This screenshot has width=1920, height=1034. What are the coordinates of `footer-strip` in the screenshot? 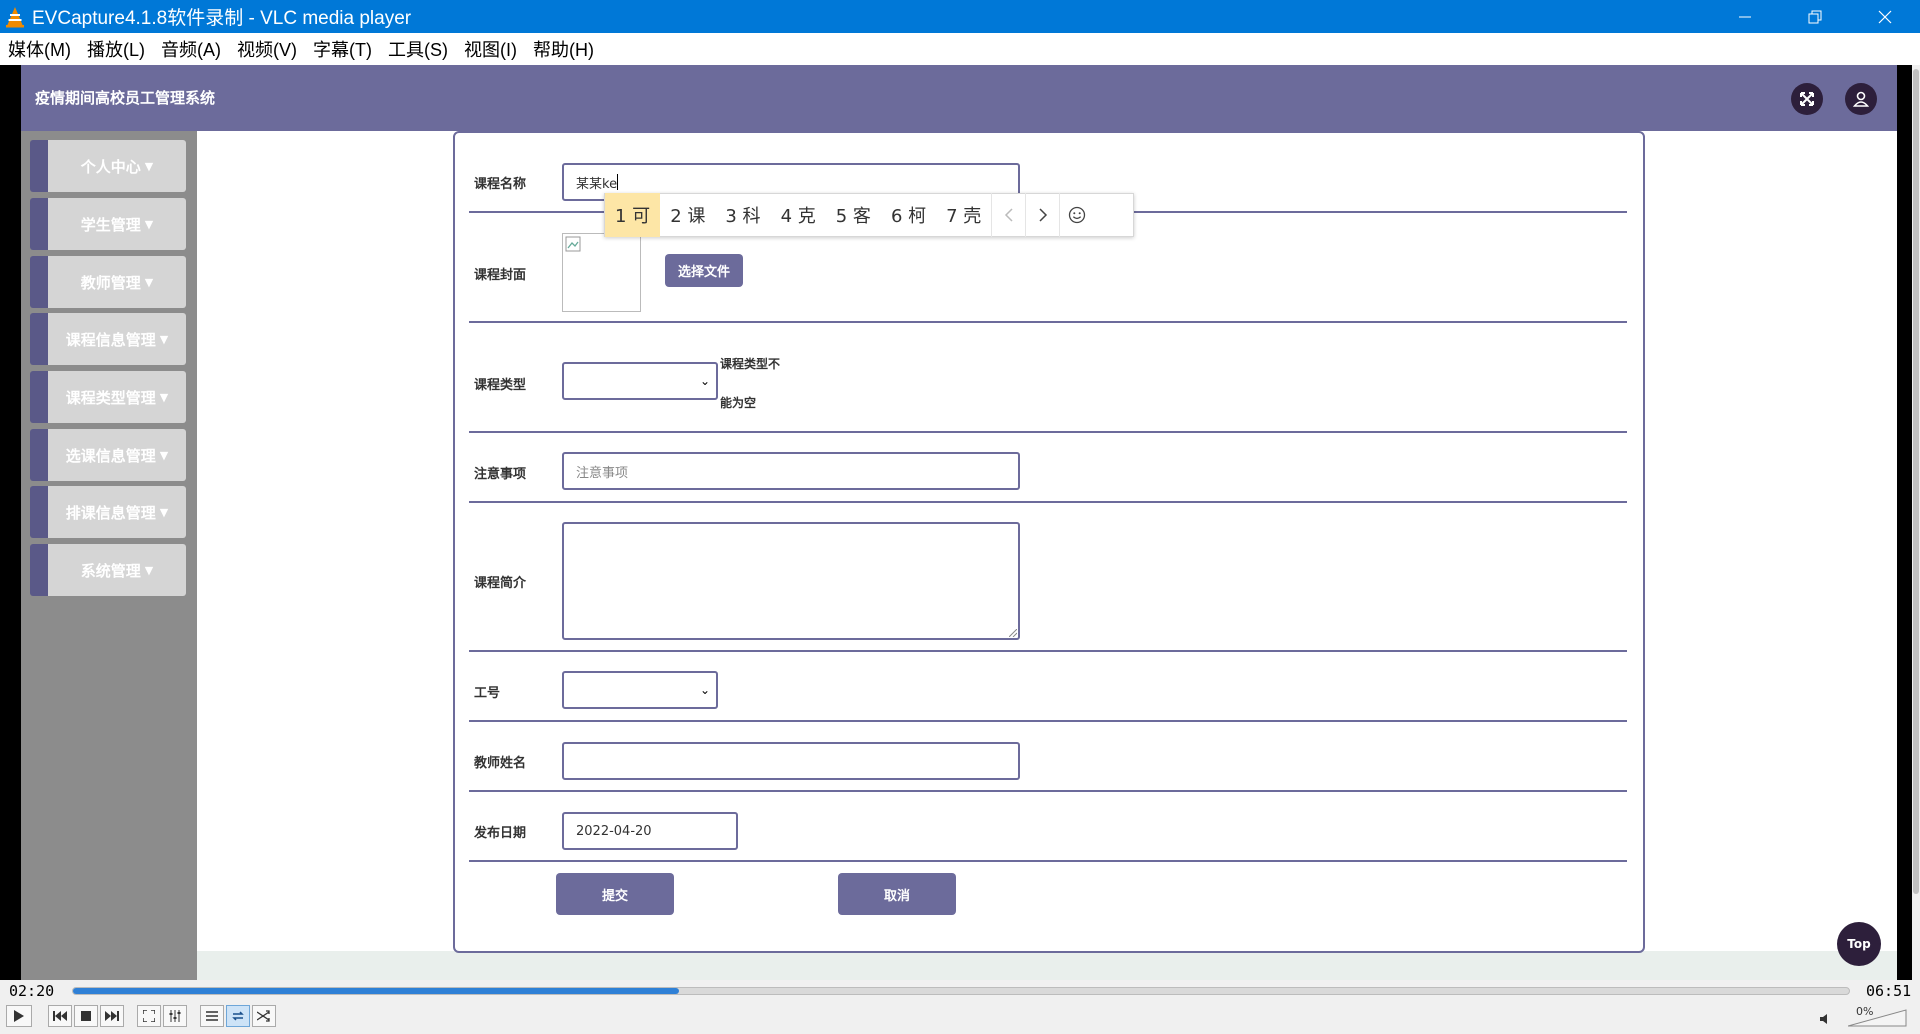 It's located at (1047, 965).